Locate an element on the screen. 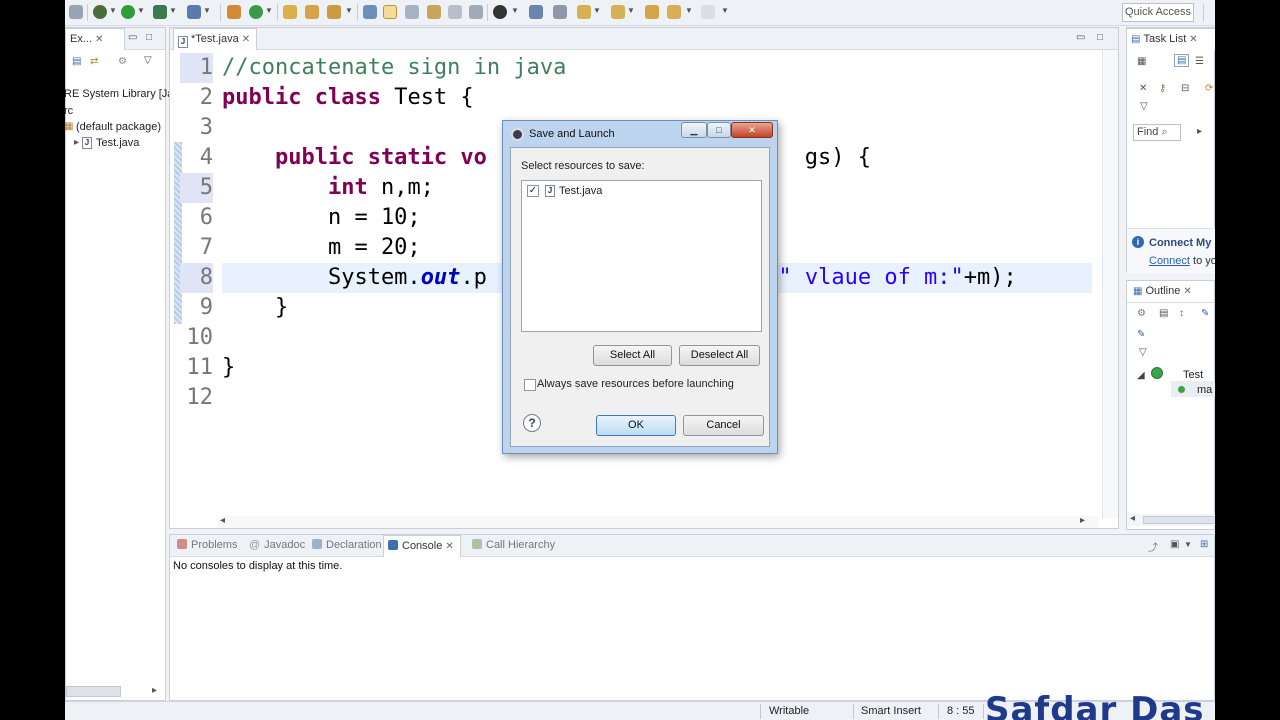 The height and width of the screenshot is (720, 1280). help-icon: ? is located at coordinates (532, 423).